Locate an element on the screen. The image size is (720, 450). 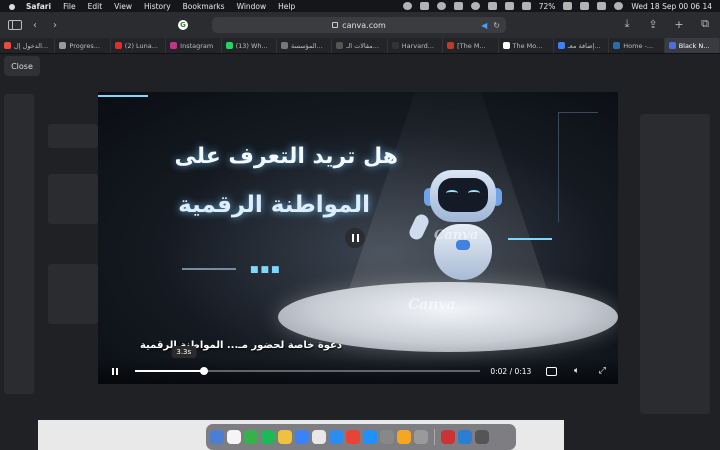
center-pause-button is located at coordinates (355, 238).